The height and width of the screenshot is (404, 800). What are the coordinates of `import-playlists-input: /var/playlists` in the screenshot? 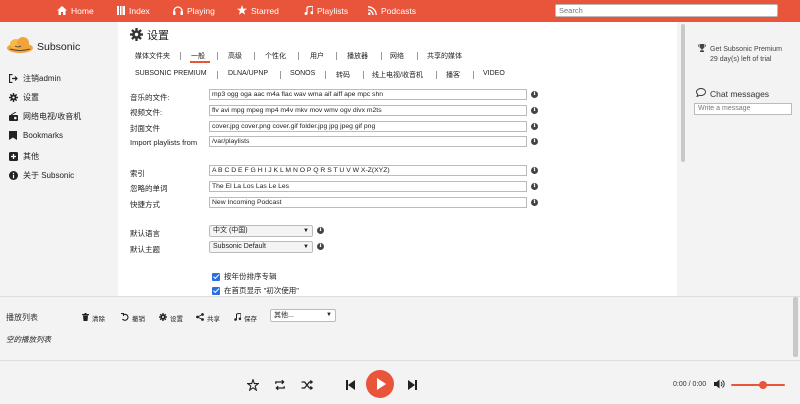 It's located at (368, 141).